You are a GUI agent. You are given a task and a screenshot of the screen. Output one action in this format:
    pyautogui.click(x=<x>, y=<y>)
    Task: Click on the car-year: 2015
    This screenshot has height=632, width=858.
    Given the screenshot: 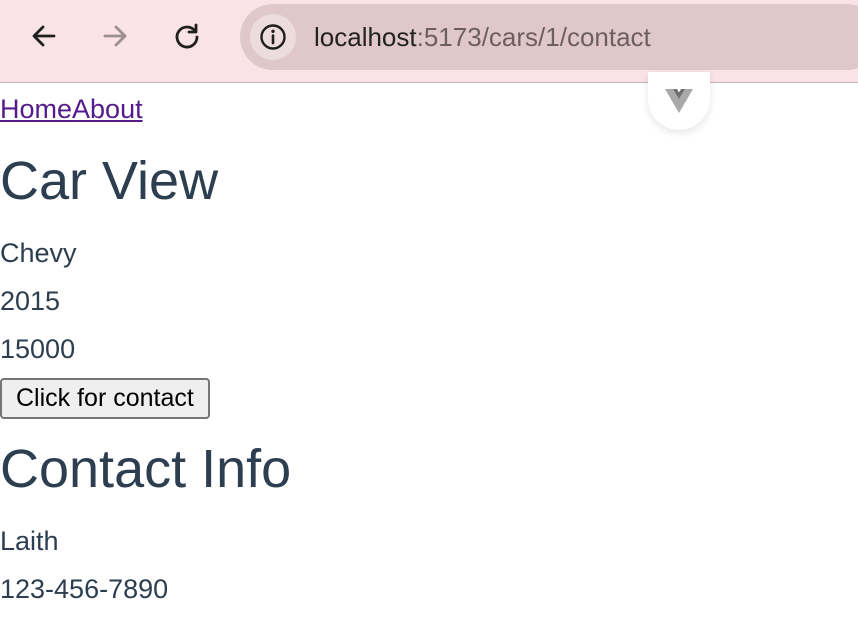 What is the action you would take?
    pyautogui.click(x=30, y=301)
    